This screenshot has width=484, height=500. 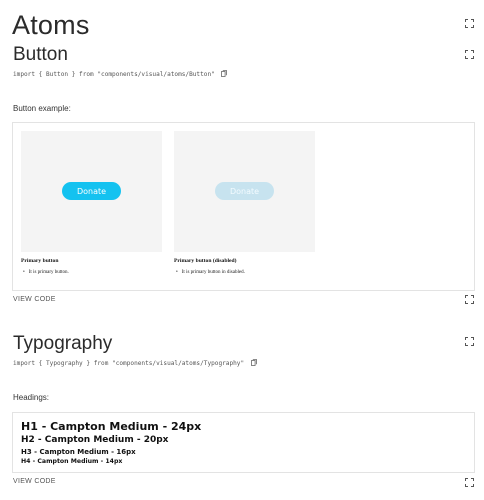 What do you see at coordinates (42, 108) in the screenshot?
I see `button-example-label: Button example:` at bounding box center [42, 108].